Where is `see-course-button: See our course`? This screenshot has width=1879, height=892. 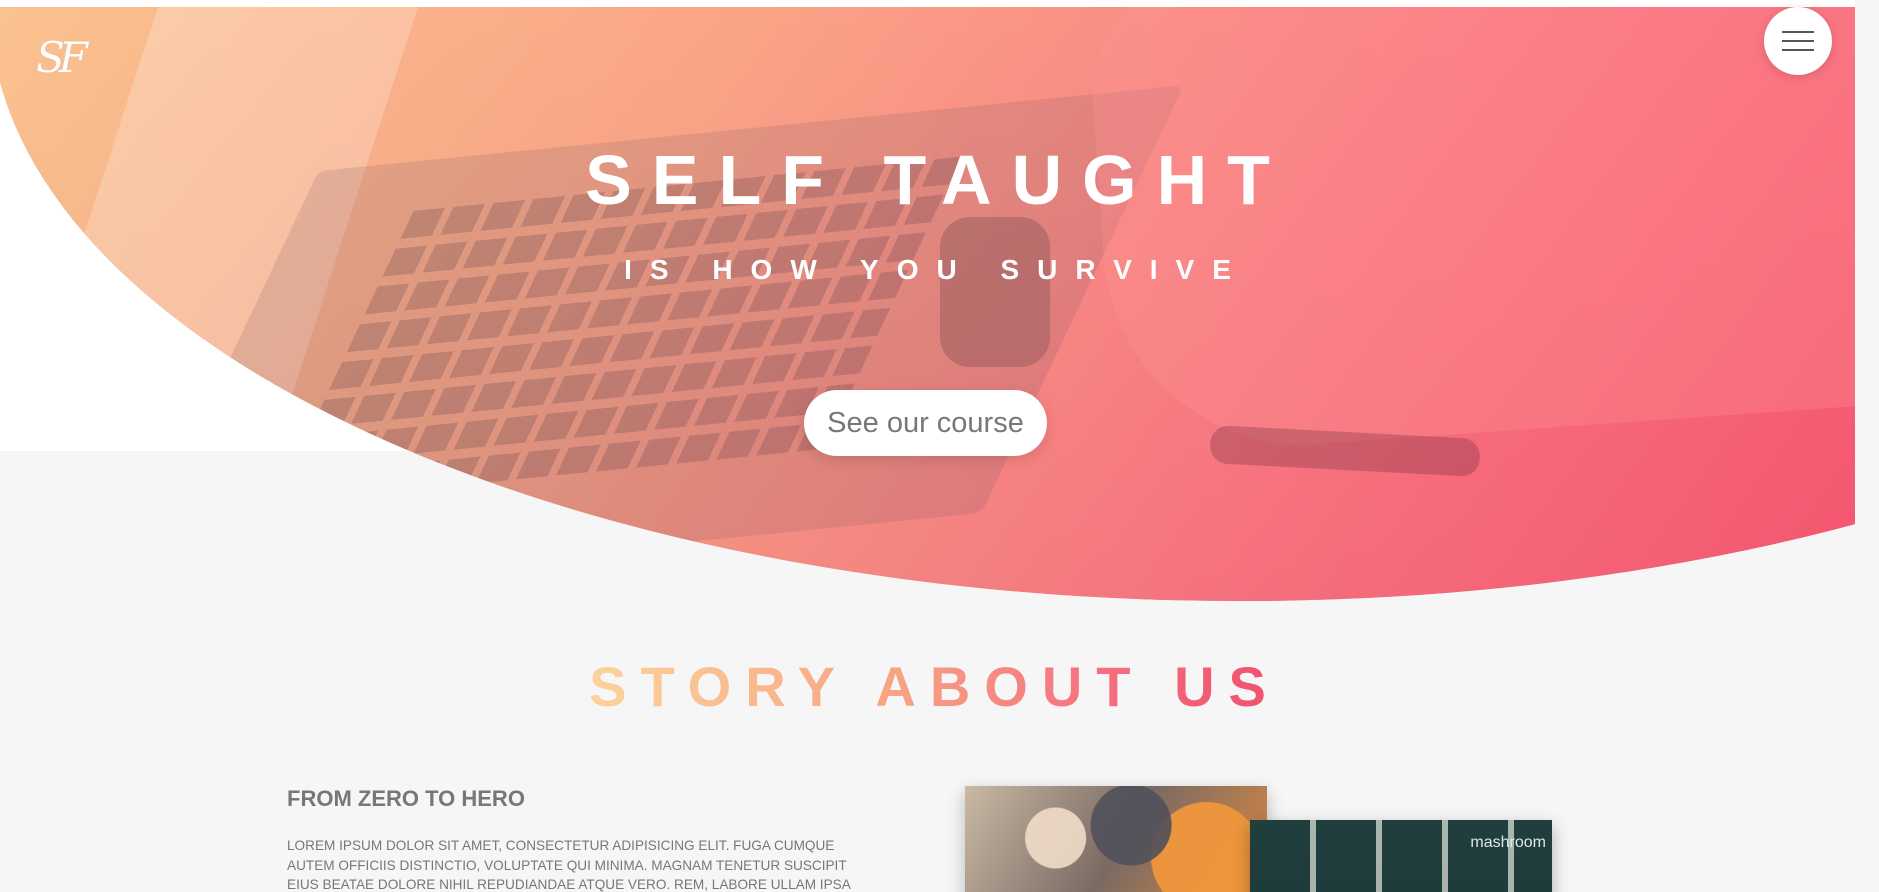
see-course-button: See our course is located at coordinates (925, 423).